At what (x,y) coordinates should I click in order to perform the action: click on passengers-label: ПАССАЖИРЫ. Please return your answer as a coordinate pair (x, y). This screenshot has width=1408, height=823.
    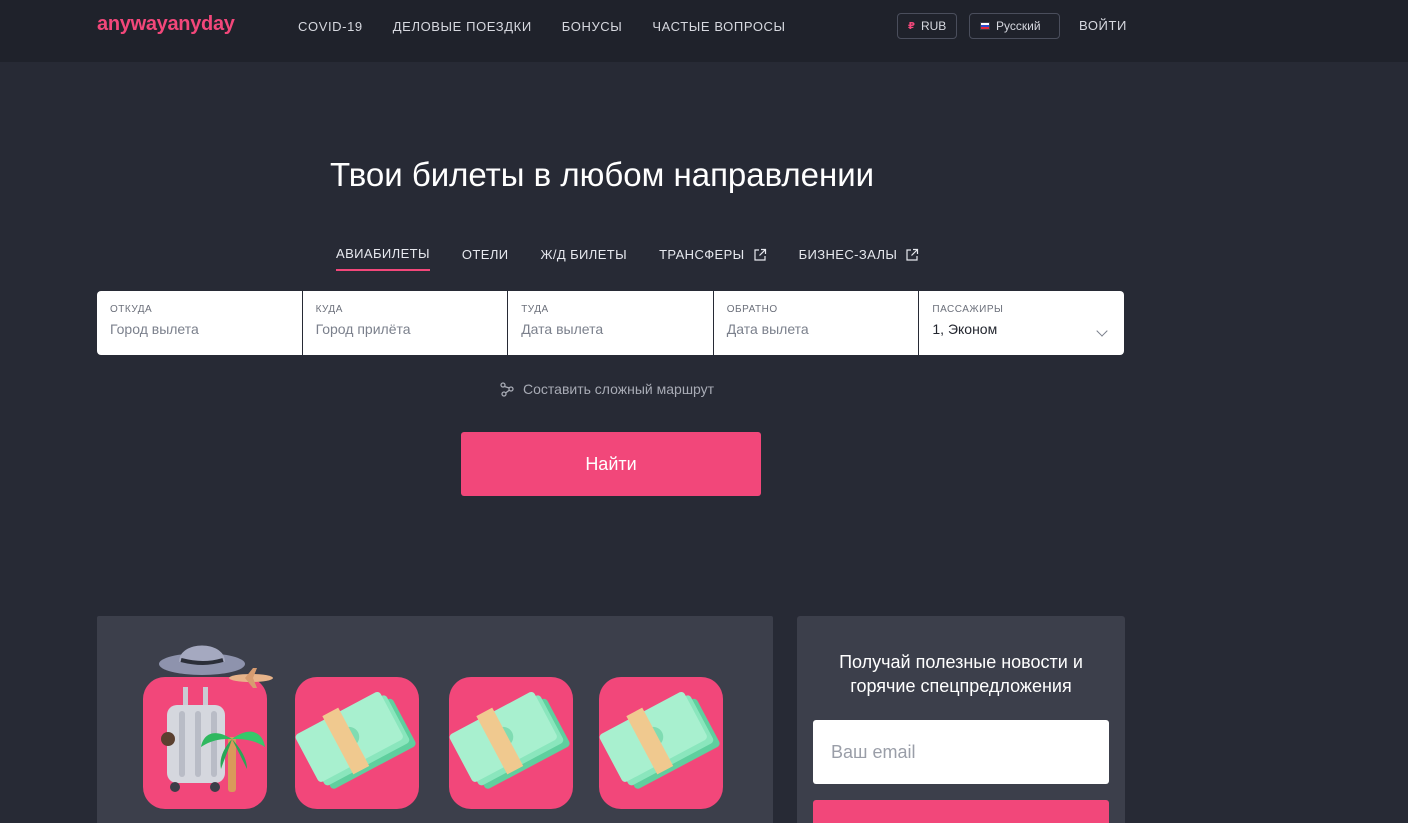
    Looking at the image, I should click on (968, 309).